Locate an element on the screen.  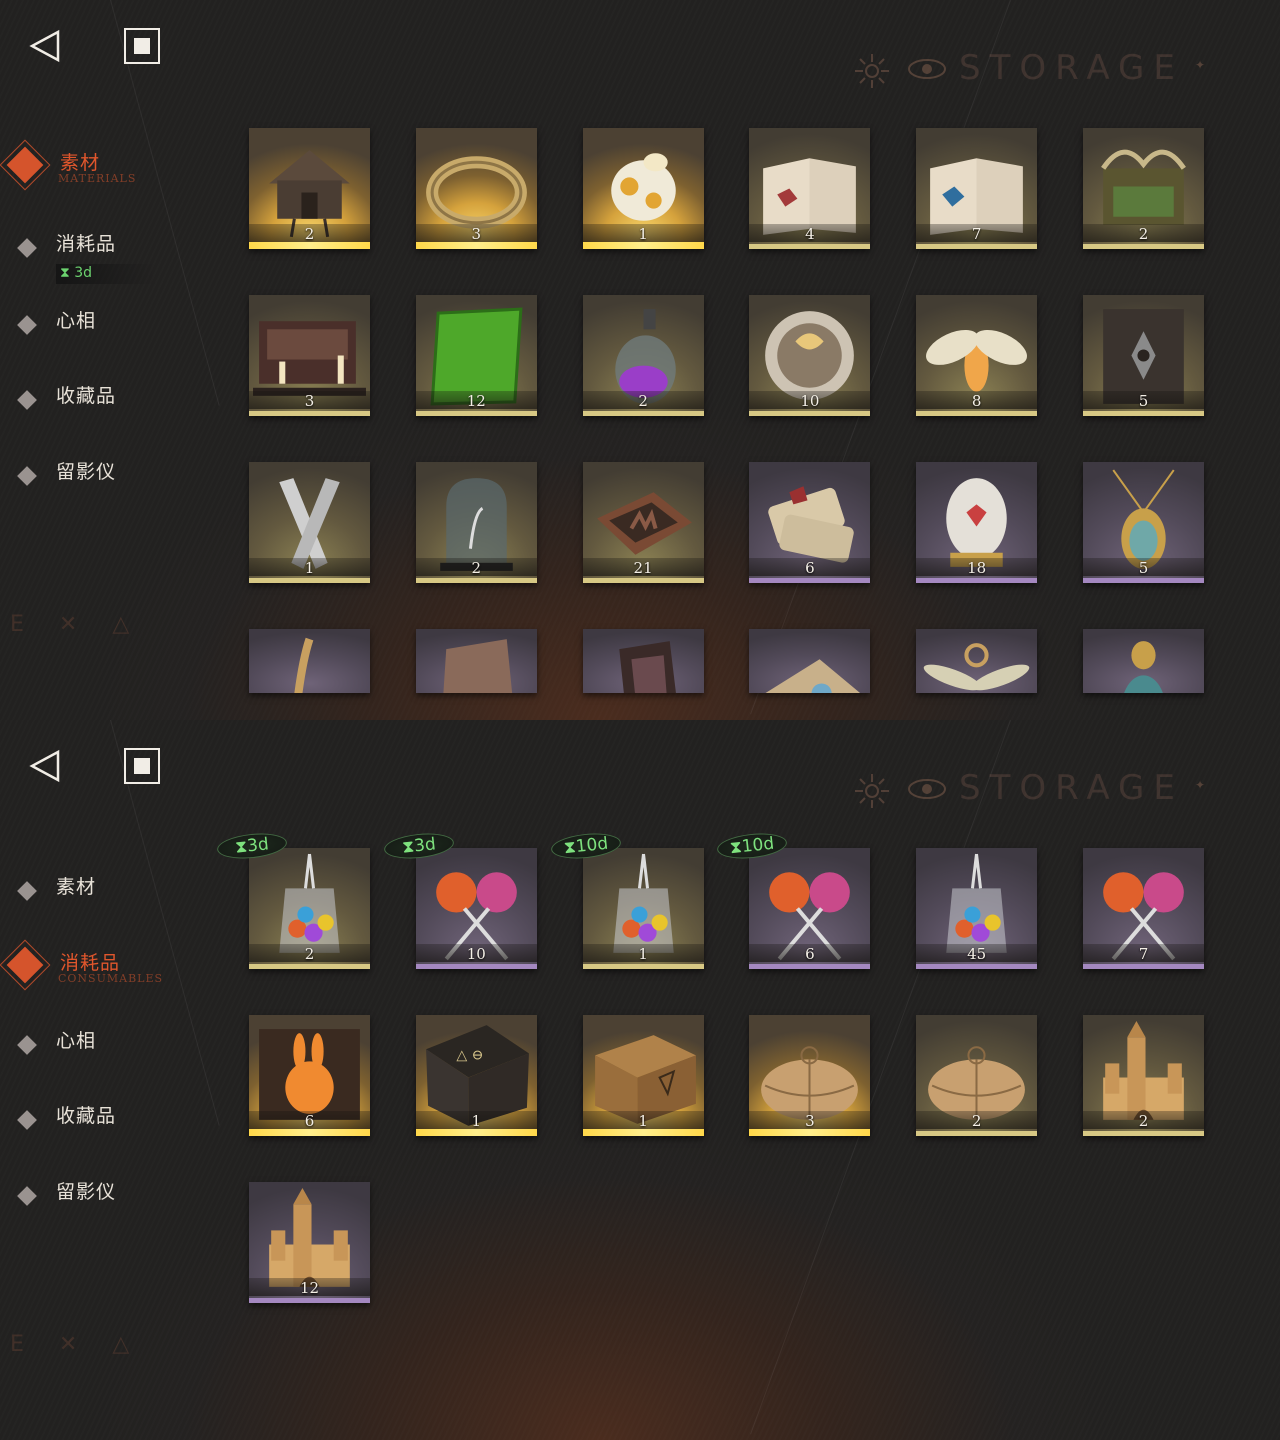
winged-key-icon is located at coordinates (976, 667).